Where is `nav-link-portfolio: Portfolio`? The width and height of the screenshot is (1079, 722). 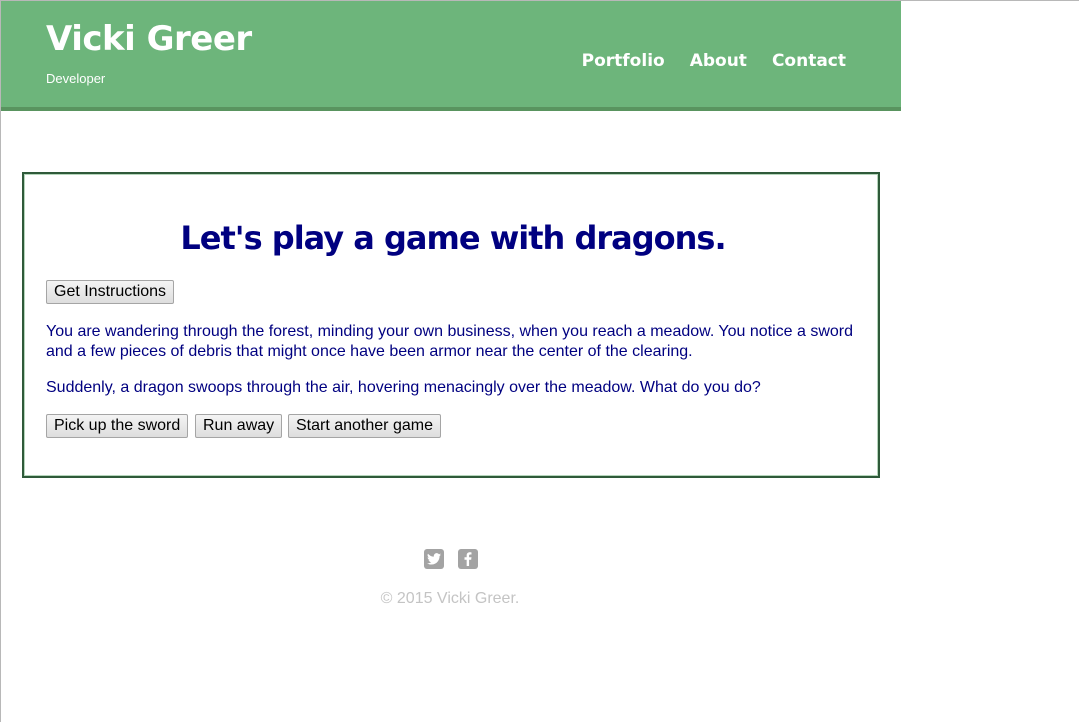
nav-link-portfolio: Portfolio is located at coordinates (623, 61).